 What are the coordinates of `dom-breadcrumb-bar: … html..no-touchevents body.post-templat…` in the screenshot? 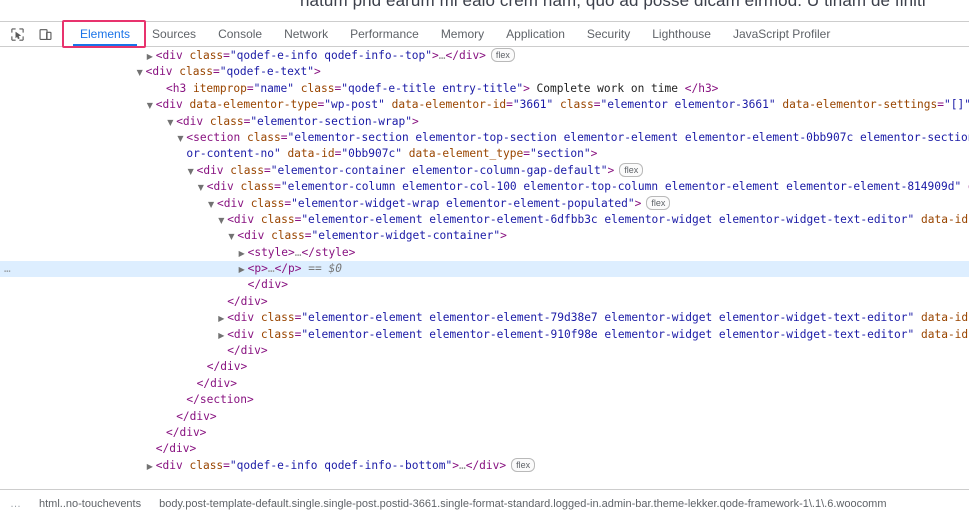 It's located at (484, 503).